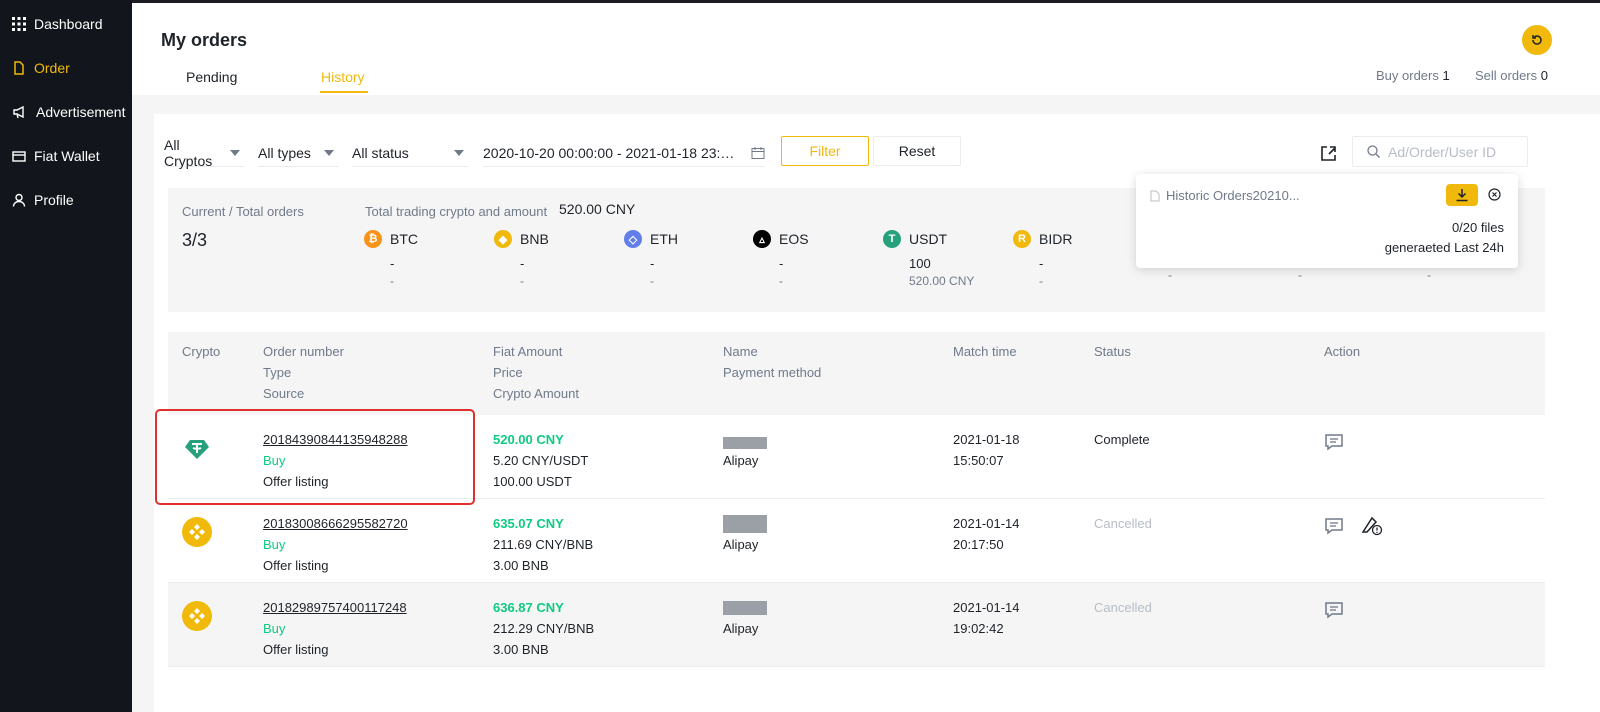 The width and height of the screenshot is (1600, 712). What do you see at coordinates (978, 544) in the screenshot?
I see `match-clock: 20:17:50` at bounding box center [978, 544].